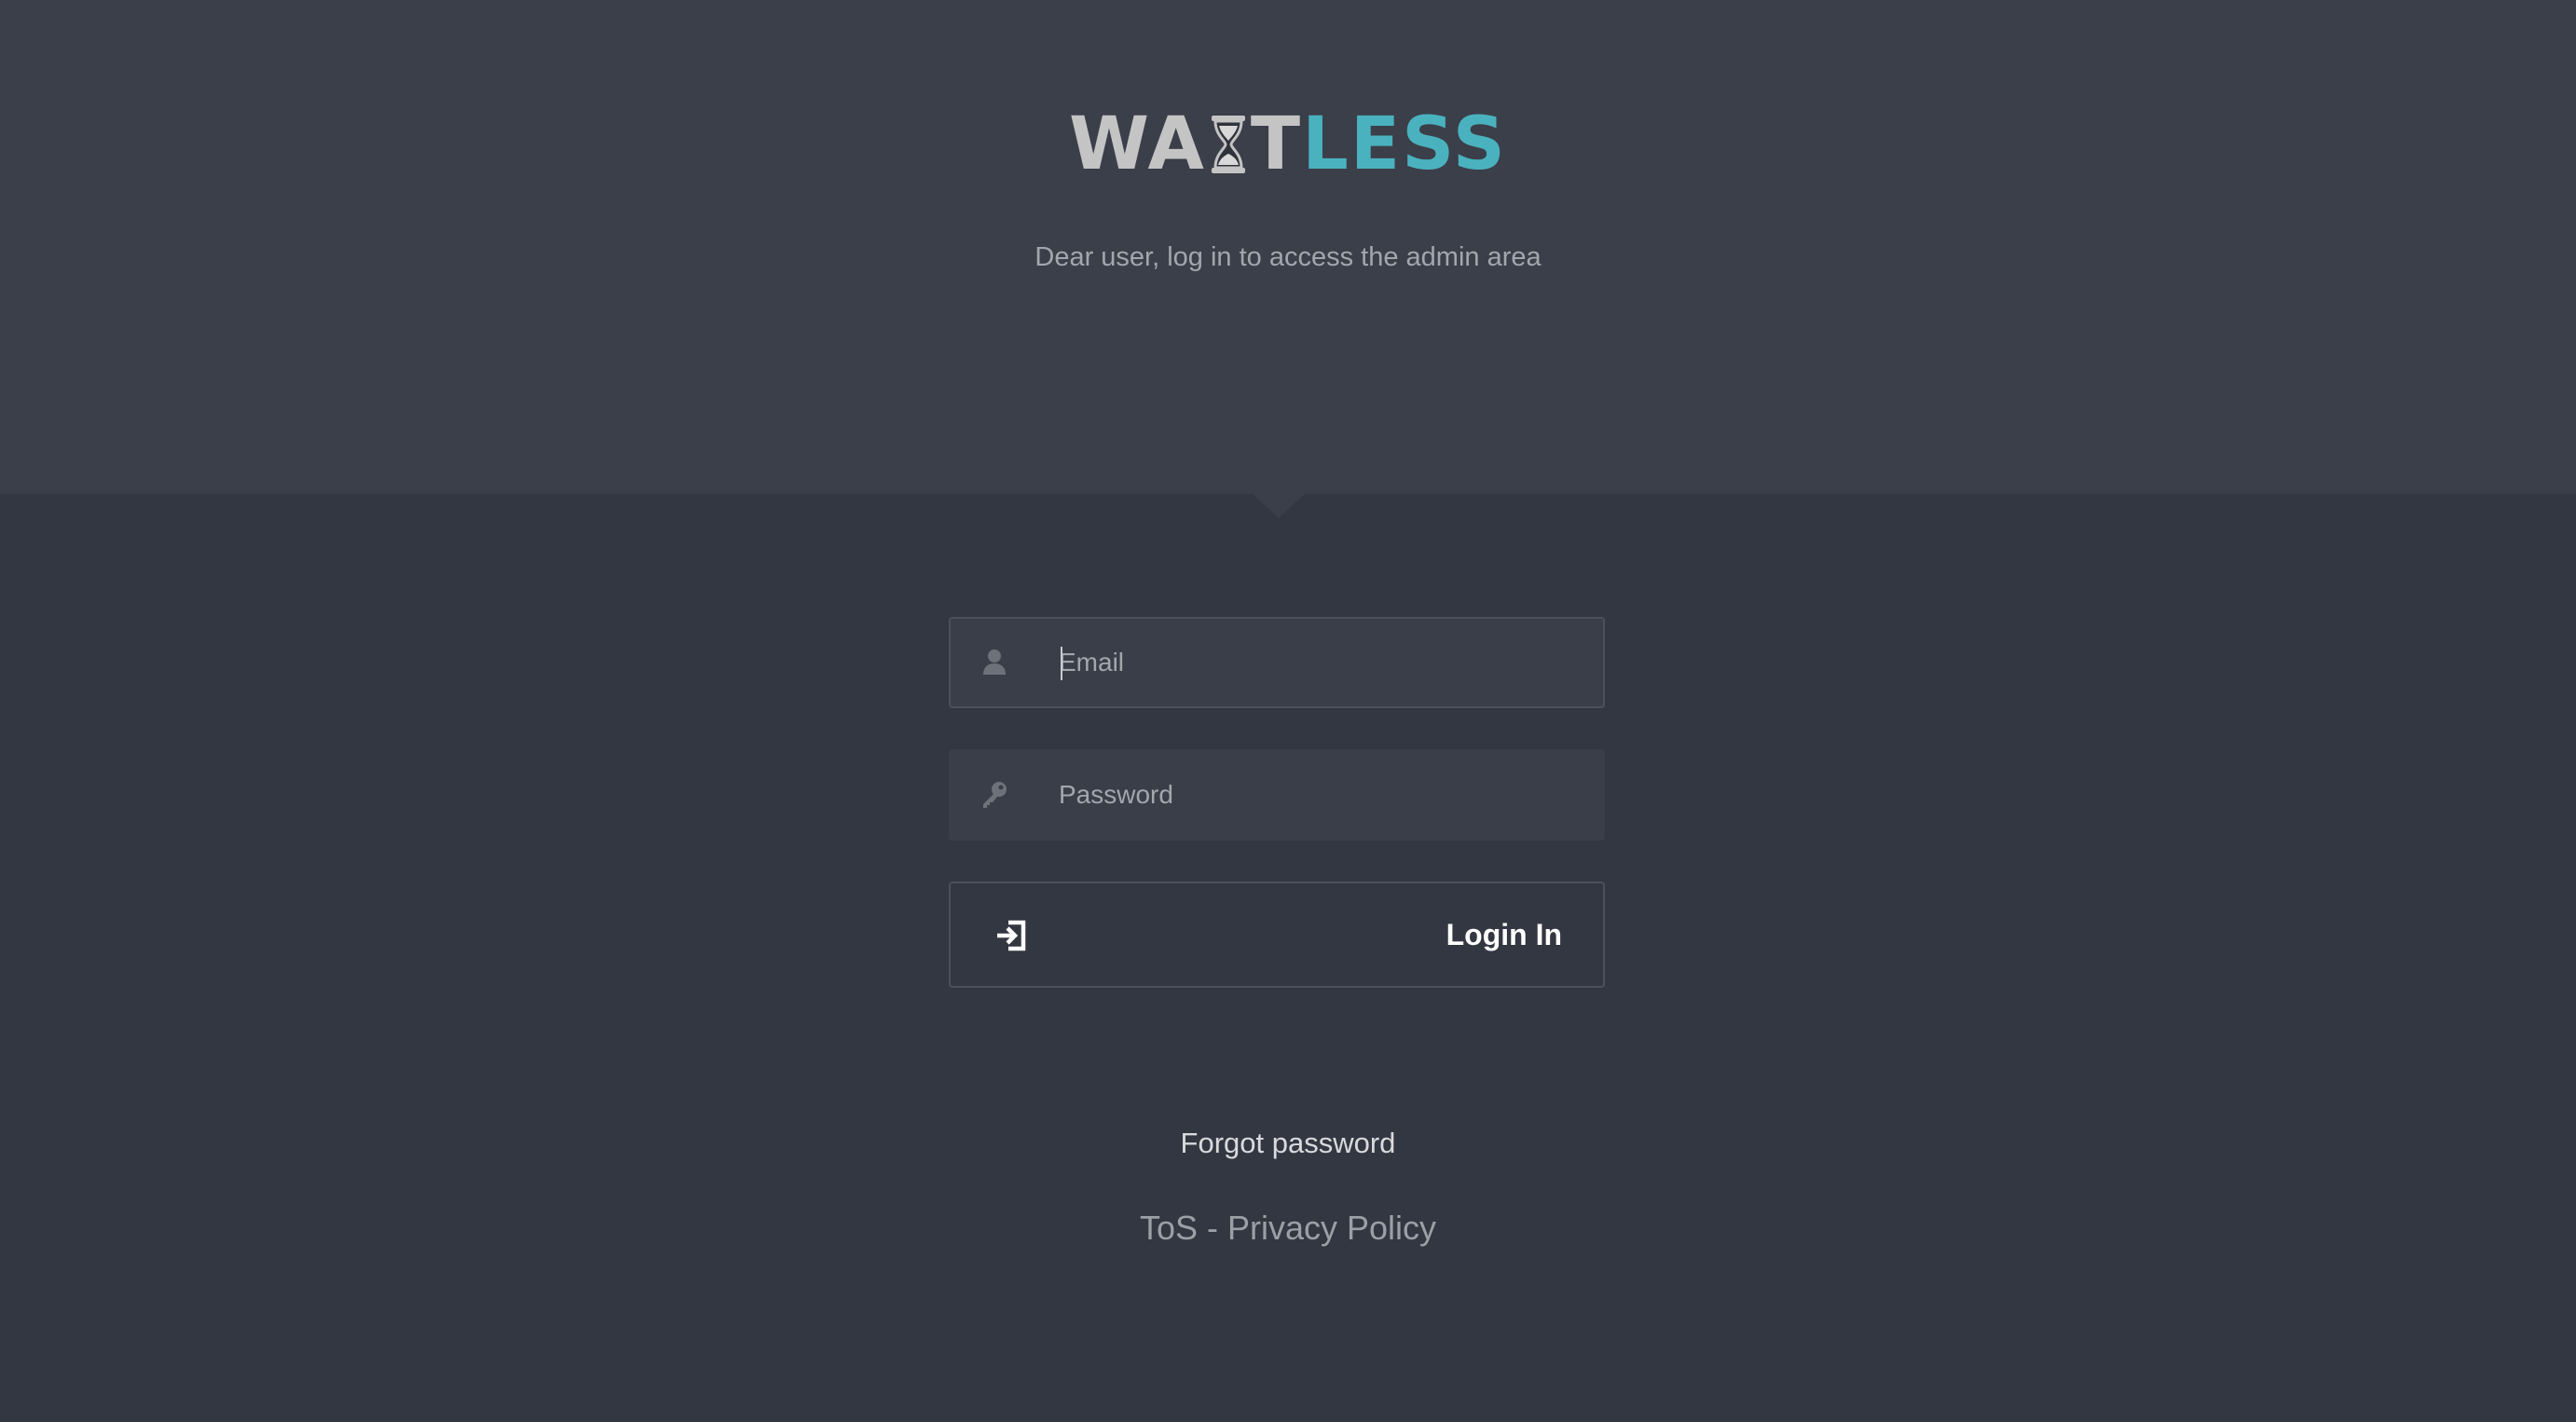  I want to click on forgot-password-link: Forgot password, so click(1288, 1144).